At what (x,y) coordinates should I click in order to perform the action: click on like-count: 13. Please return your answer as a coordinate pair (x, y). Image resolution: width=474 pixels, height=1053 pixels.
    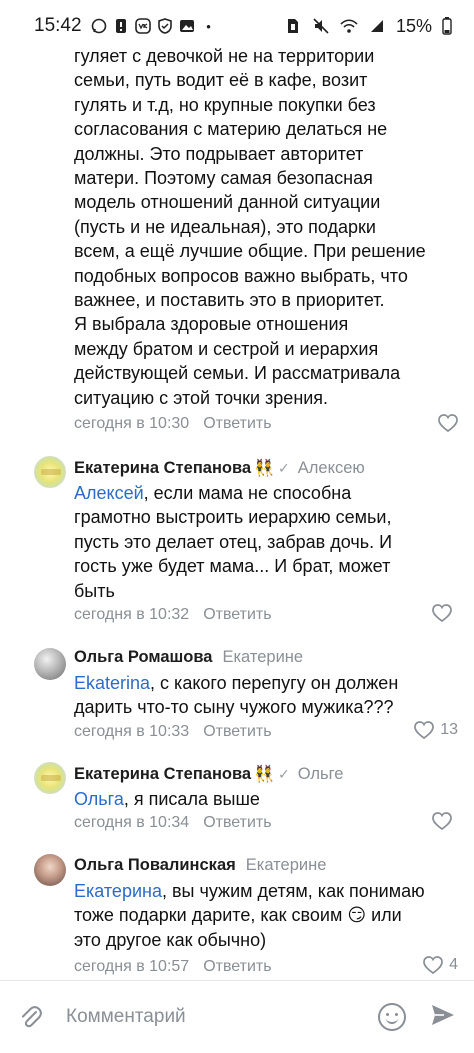
    Looking at the image, I should click on (449, 729).